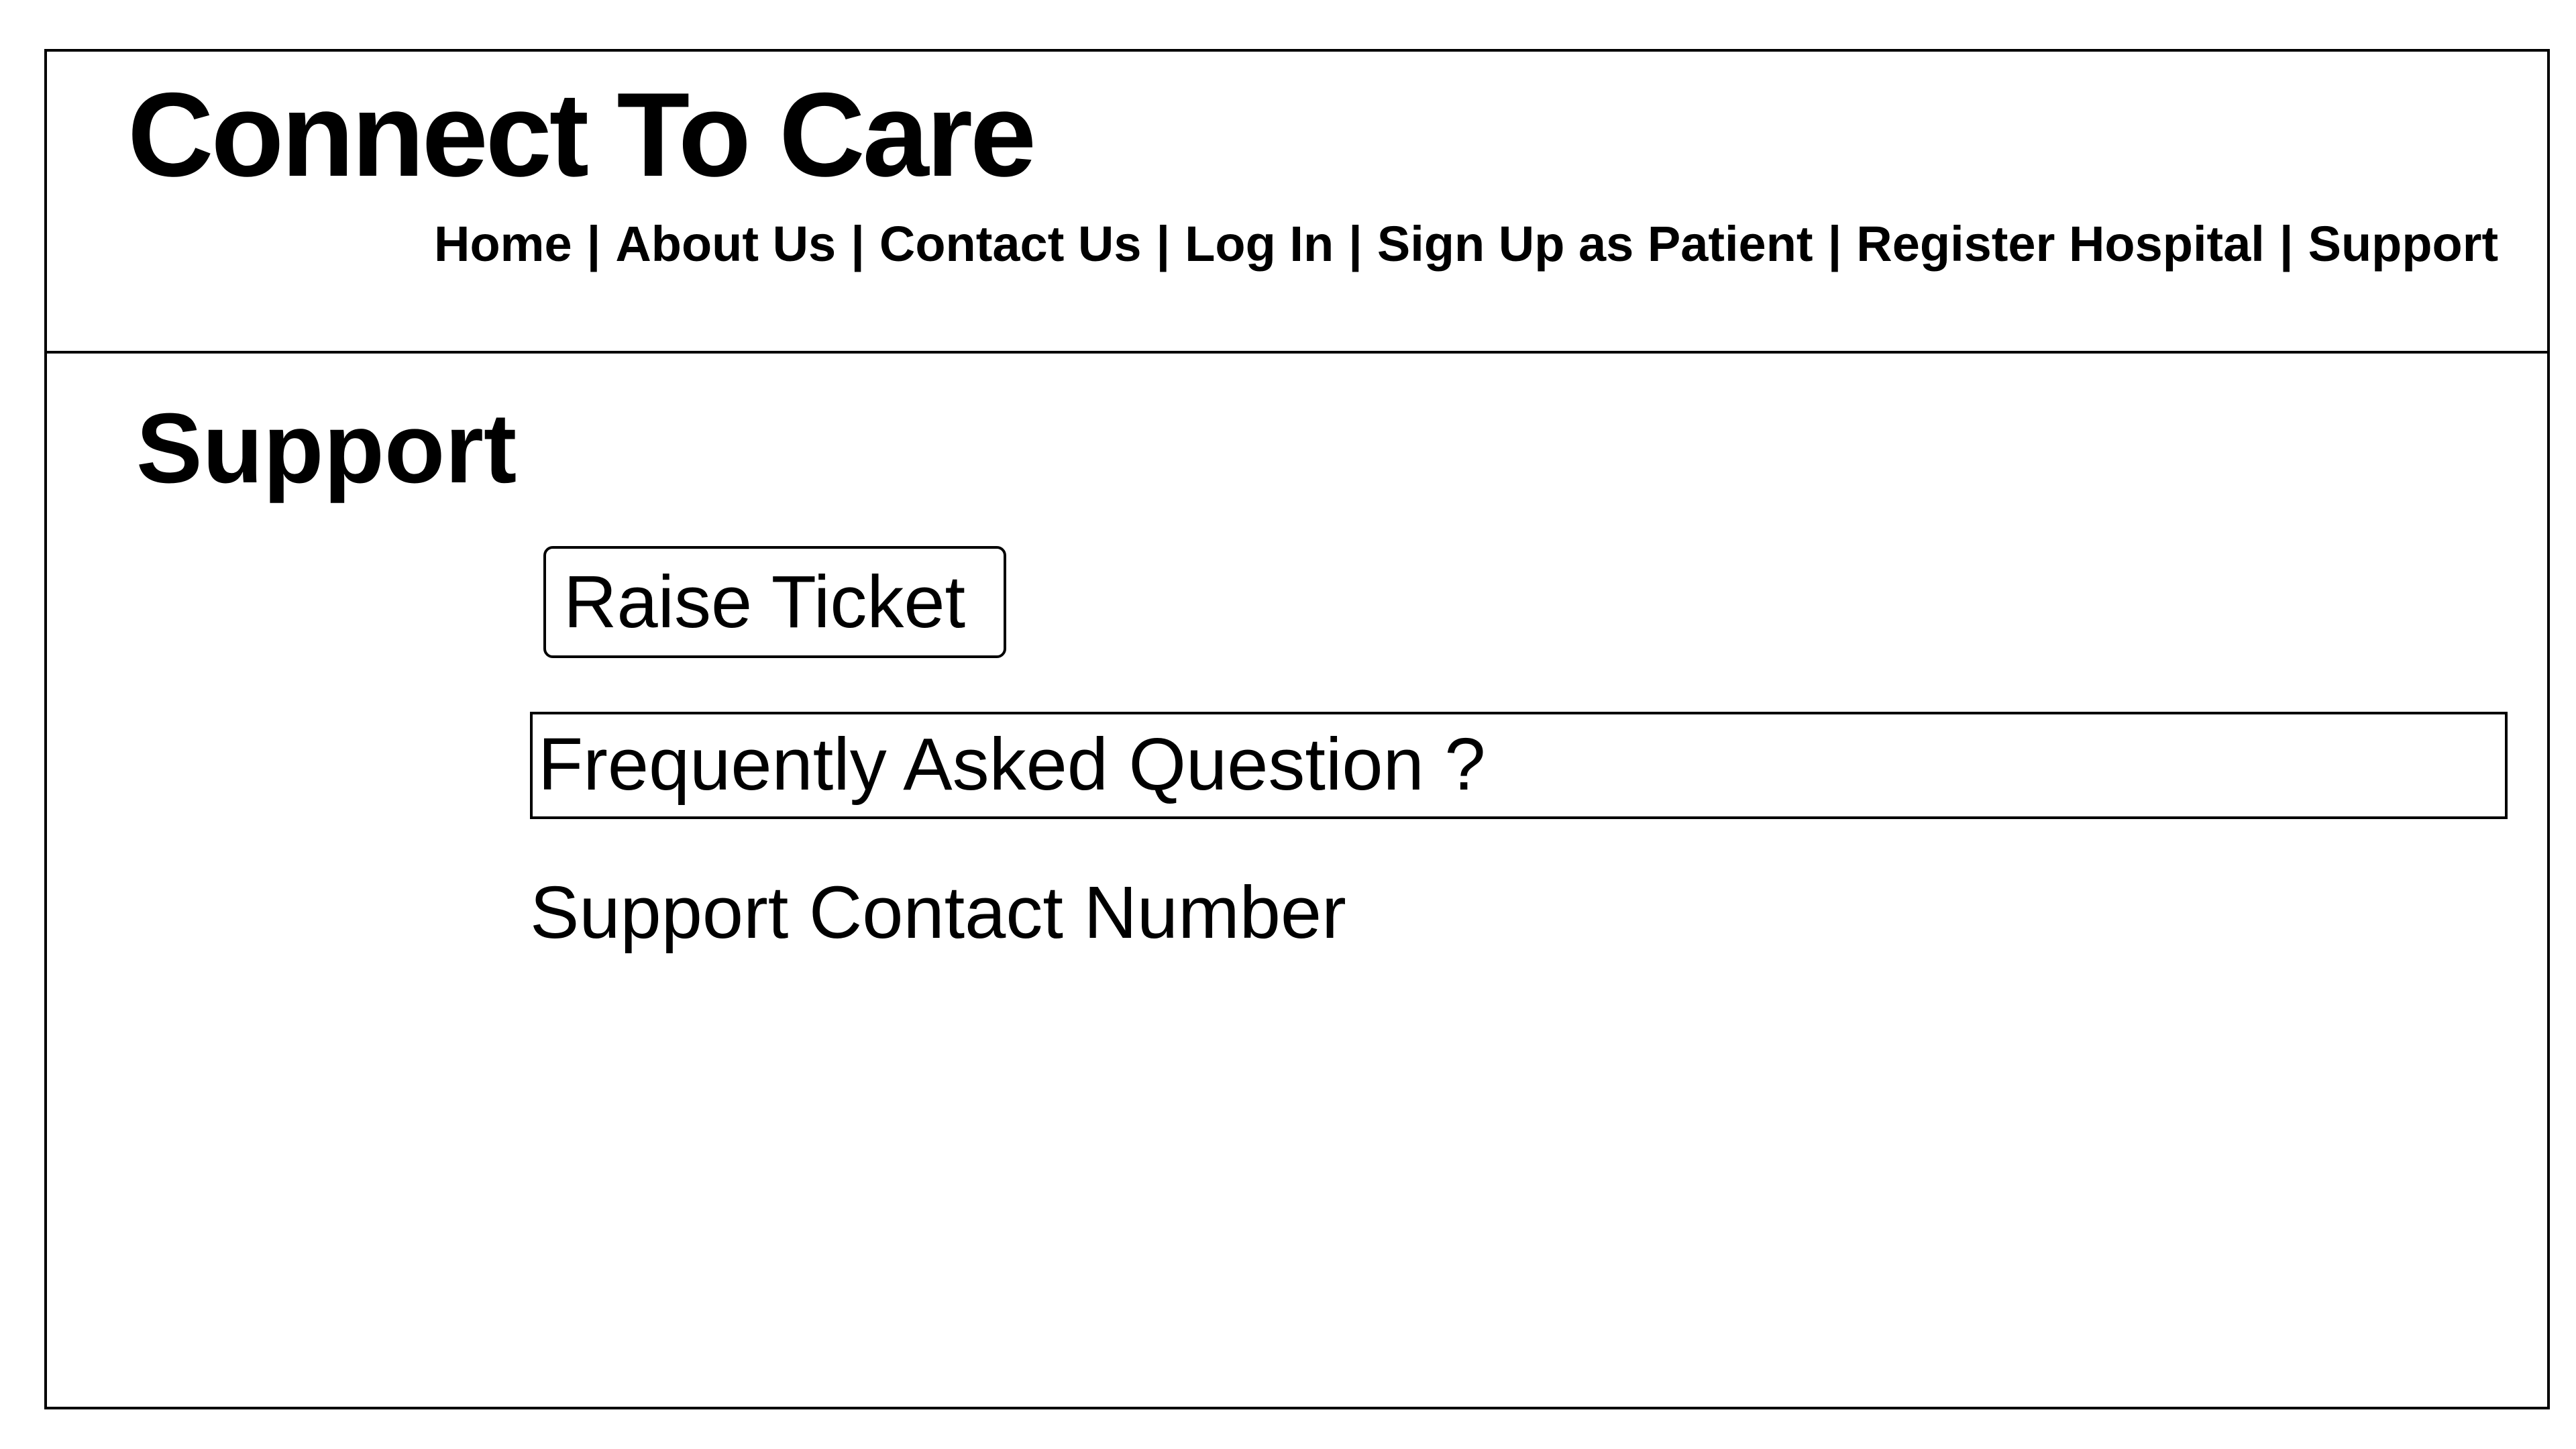  What do you see at coordinates (503, 244) in the screenshot?
I see `nav-link-home: Home` at bounding box center [503, 244].